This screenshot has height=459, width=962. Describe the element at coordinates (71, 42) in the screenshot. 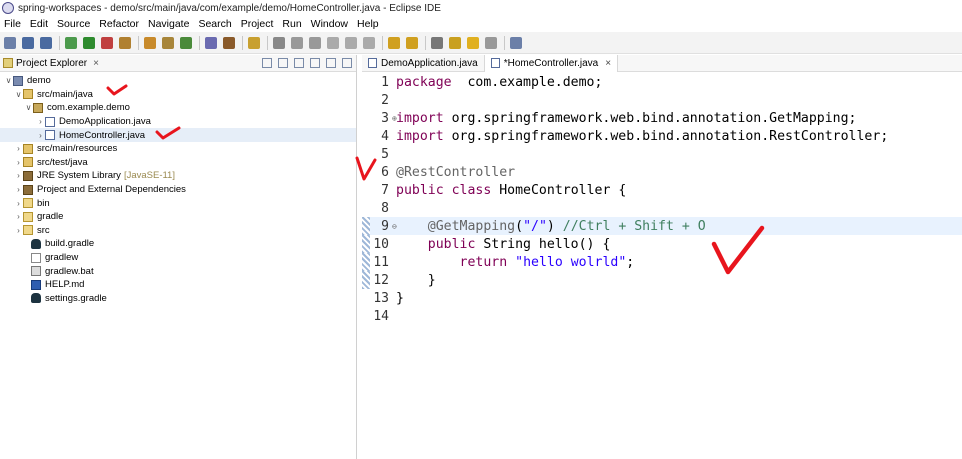

I see `debug-icon` at that location.